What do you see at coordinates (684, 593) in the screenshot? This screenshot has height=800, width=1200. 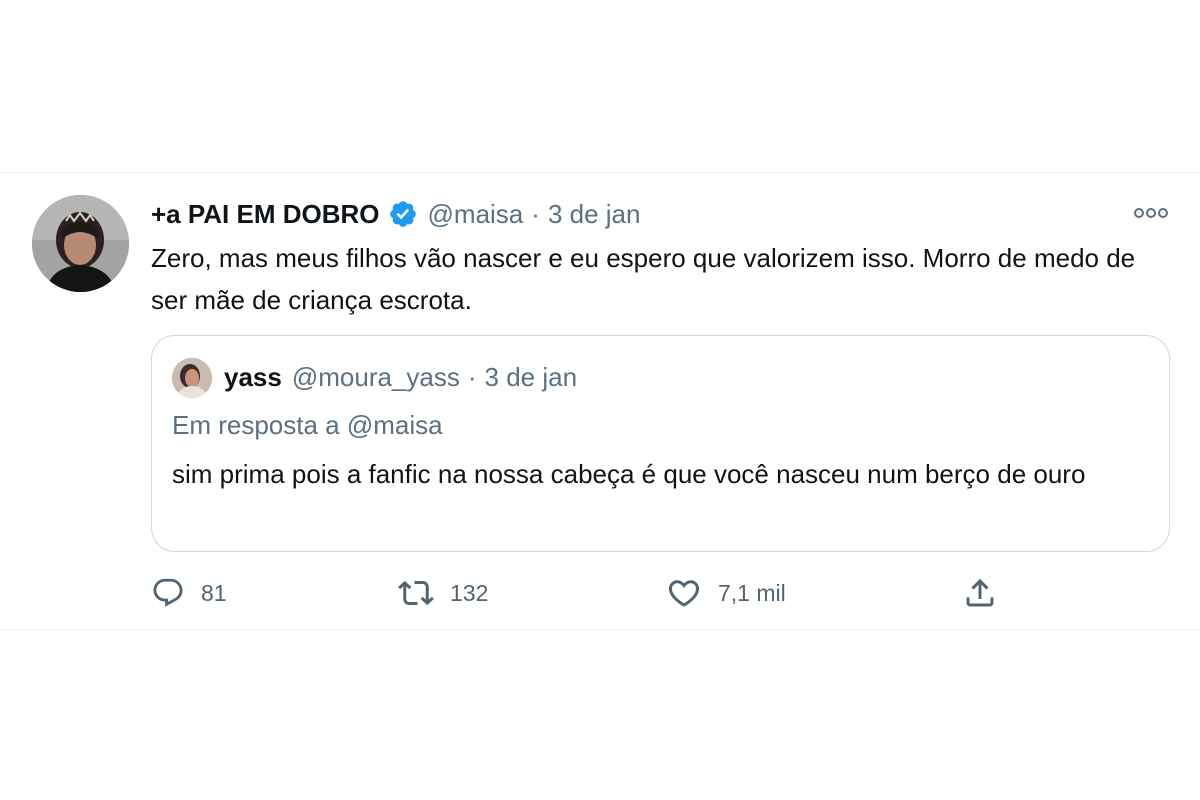 I see `like-icon` at bounding box center [684, 593].